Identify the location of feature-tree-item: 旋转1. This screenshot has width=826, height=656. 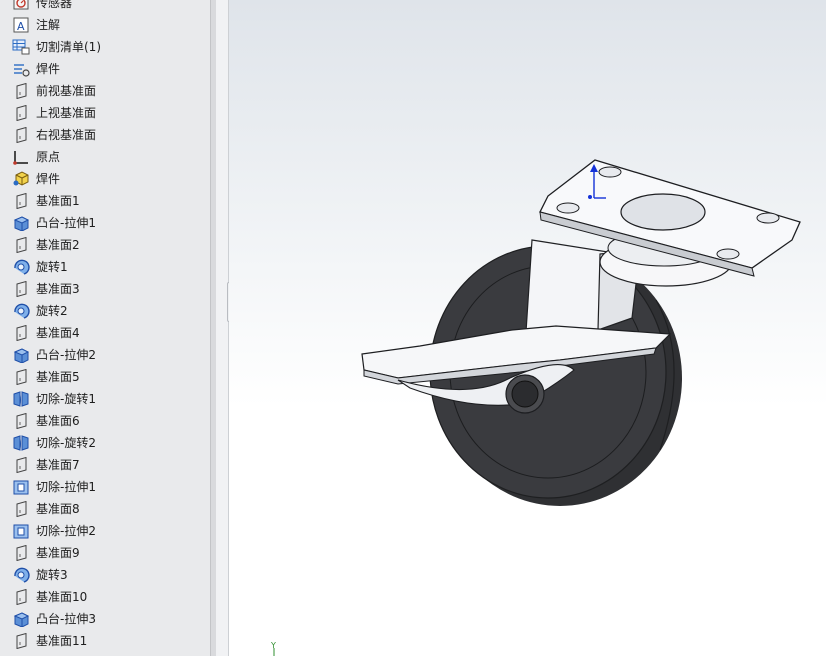
(105, 267).